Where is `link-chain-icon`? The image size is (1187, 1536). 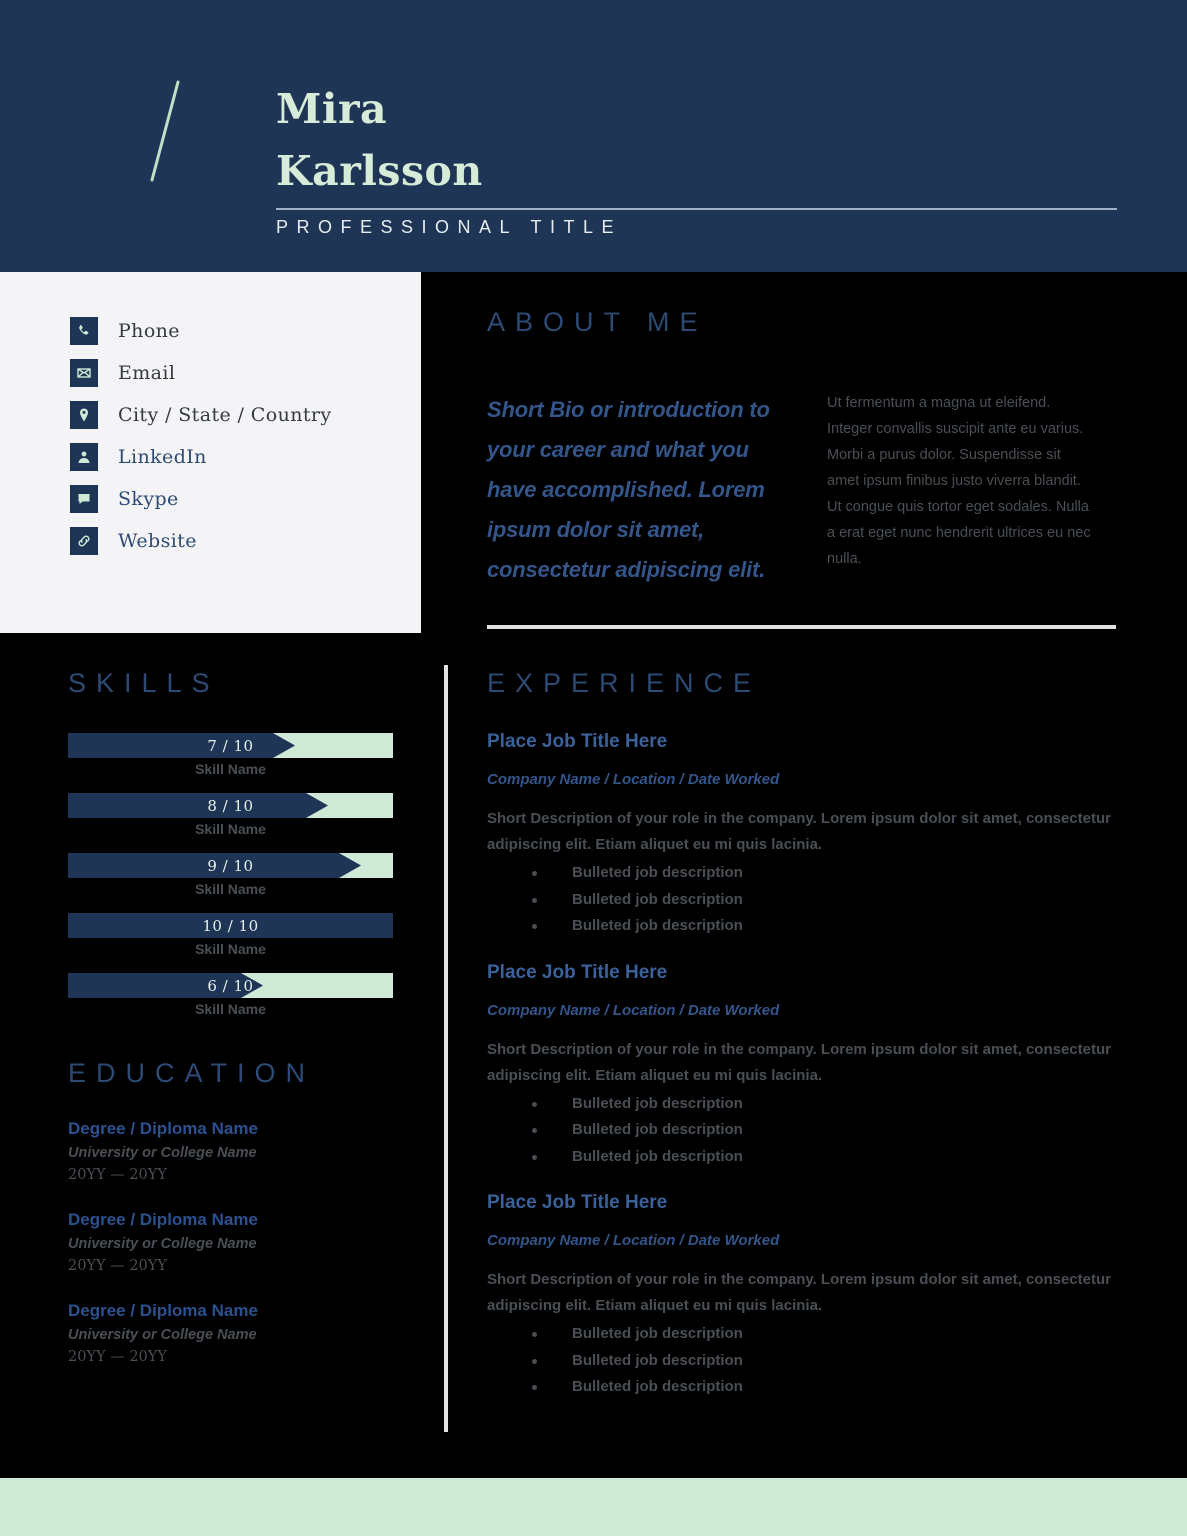
link-chain-icon is located at coordinates (84, 541).